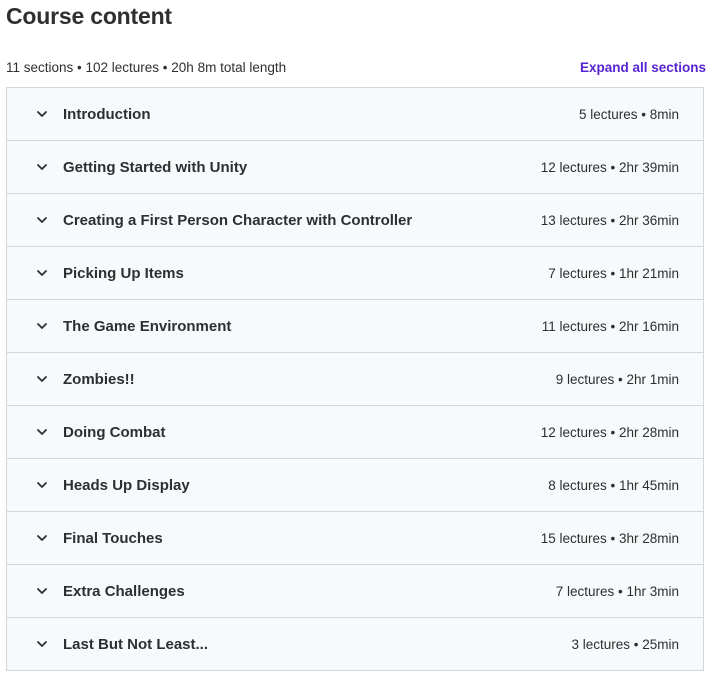 The image size is (712, 677). Describe the element at coordinates (123, 273) in the screenshot. I see `section-title: Picking Up Items` at that location.